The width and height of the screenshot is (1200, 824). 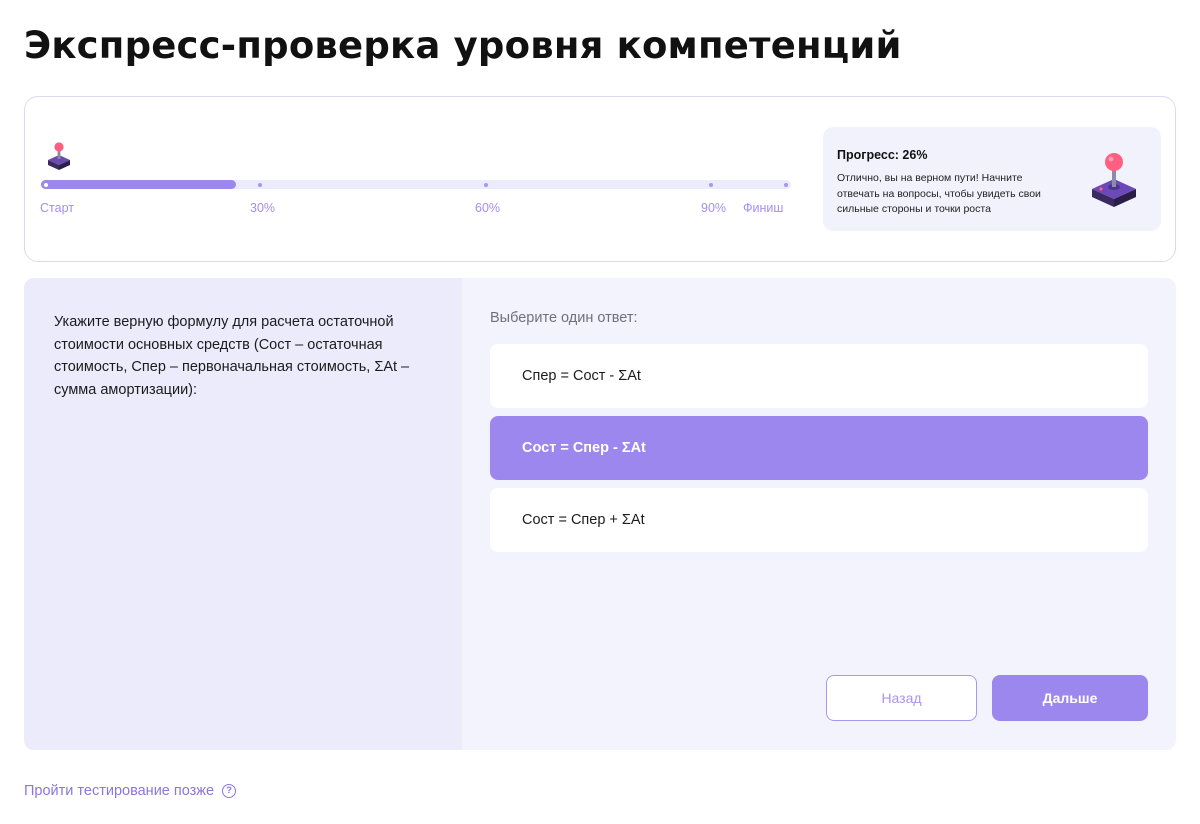 I want to click on progress-title: Прогресс: 26%, so click(x=882, y=155).